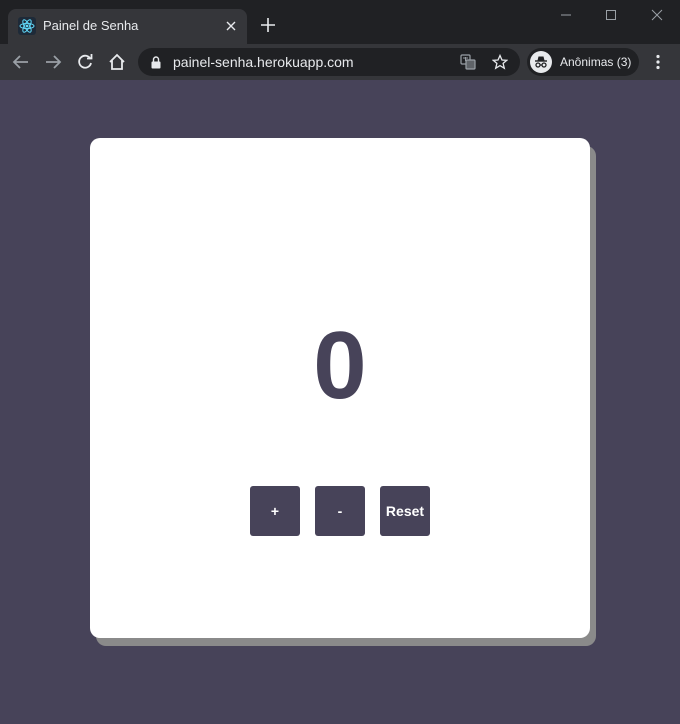 This screenshot has width=680, height=724. I want to click on increment-button: +, so click(275, 511).